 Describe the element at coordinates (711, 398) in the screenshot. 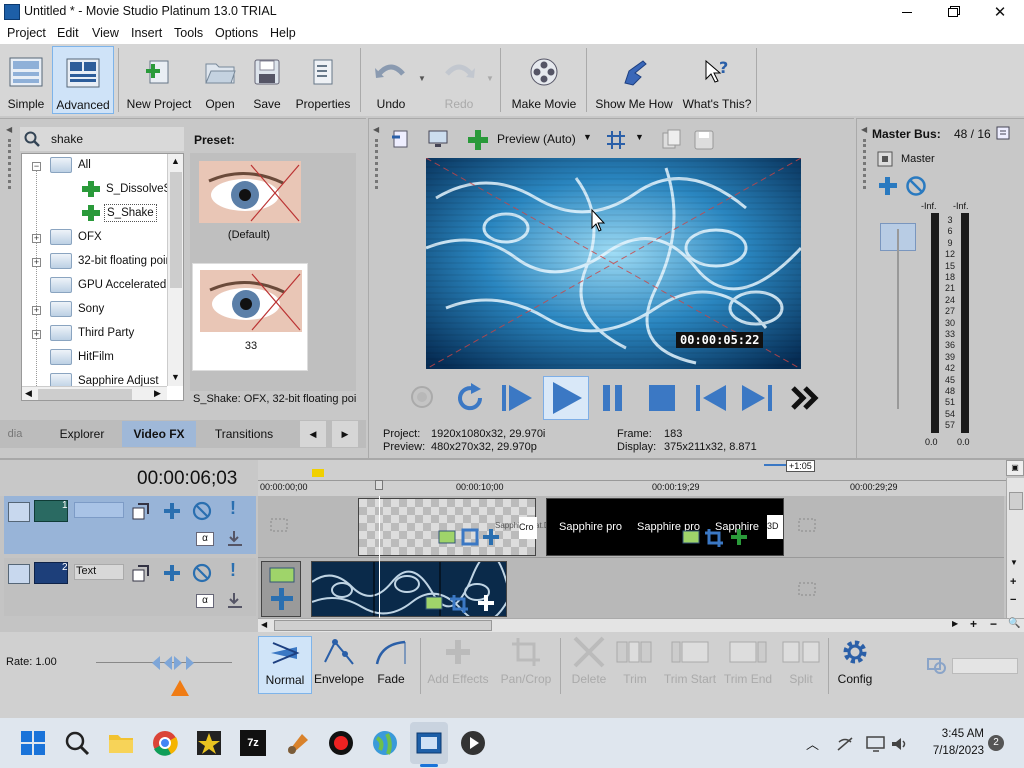

I see `go-to-start-button` at that location.